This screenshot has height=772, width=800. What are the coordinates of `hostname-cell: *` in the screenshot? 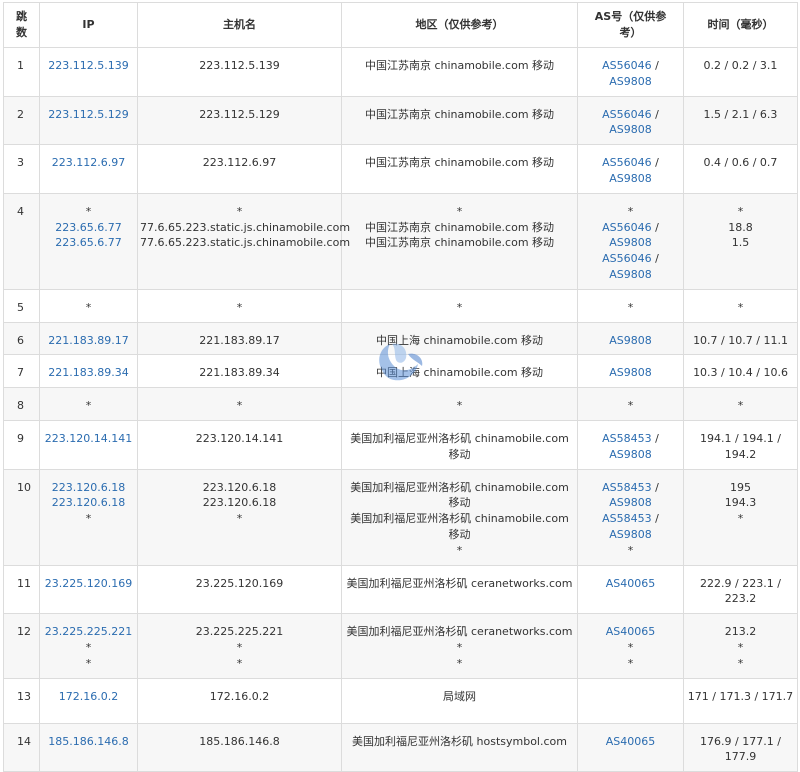 It's located at (239, 404).